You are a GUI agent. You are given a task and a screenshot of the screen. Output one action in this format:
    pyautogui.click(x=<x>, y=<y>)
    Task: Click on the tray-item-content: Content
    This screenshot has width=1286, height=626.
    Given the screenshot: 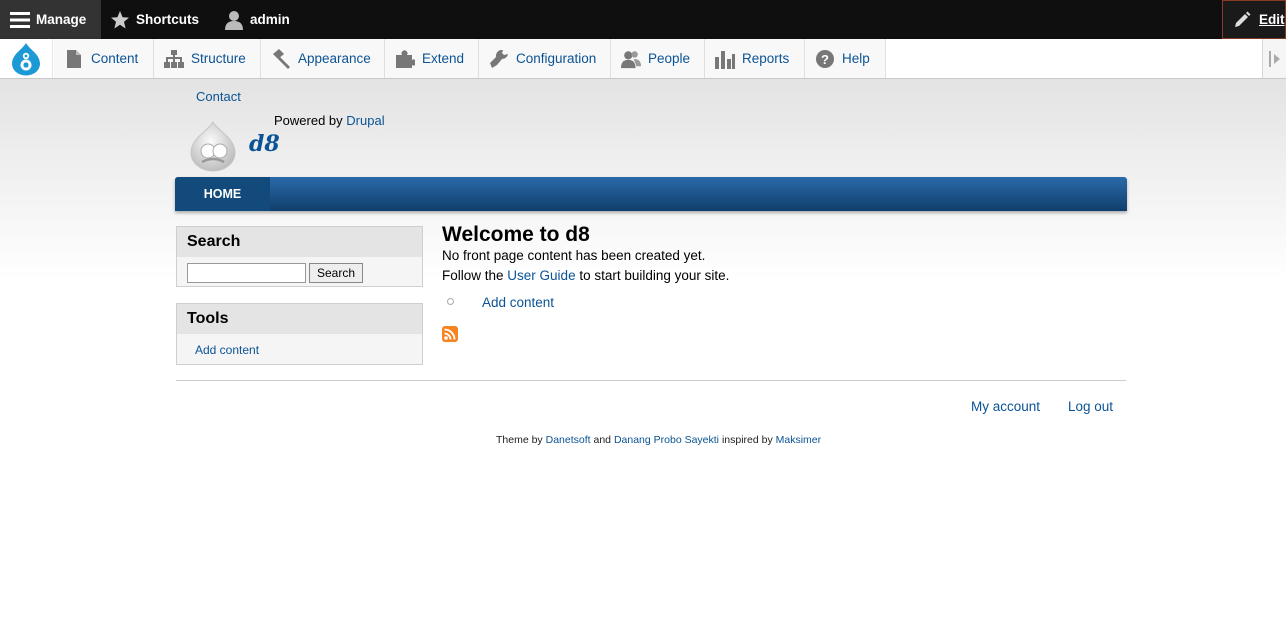 What is the action you would take?
    pyautogui.click(x=104, y=58)
    